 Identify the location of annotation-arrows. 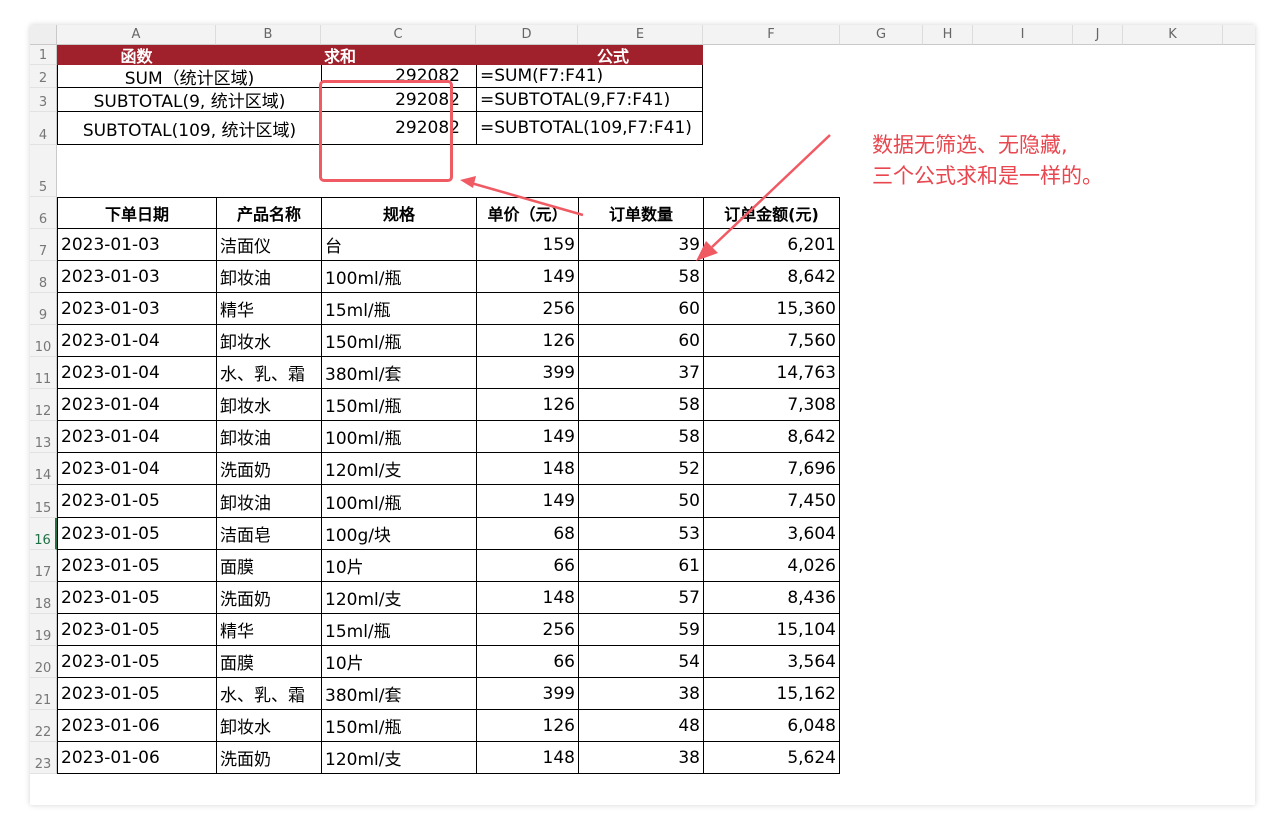
(645, 197).